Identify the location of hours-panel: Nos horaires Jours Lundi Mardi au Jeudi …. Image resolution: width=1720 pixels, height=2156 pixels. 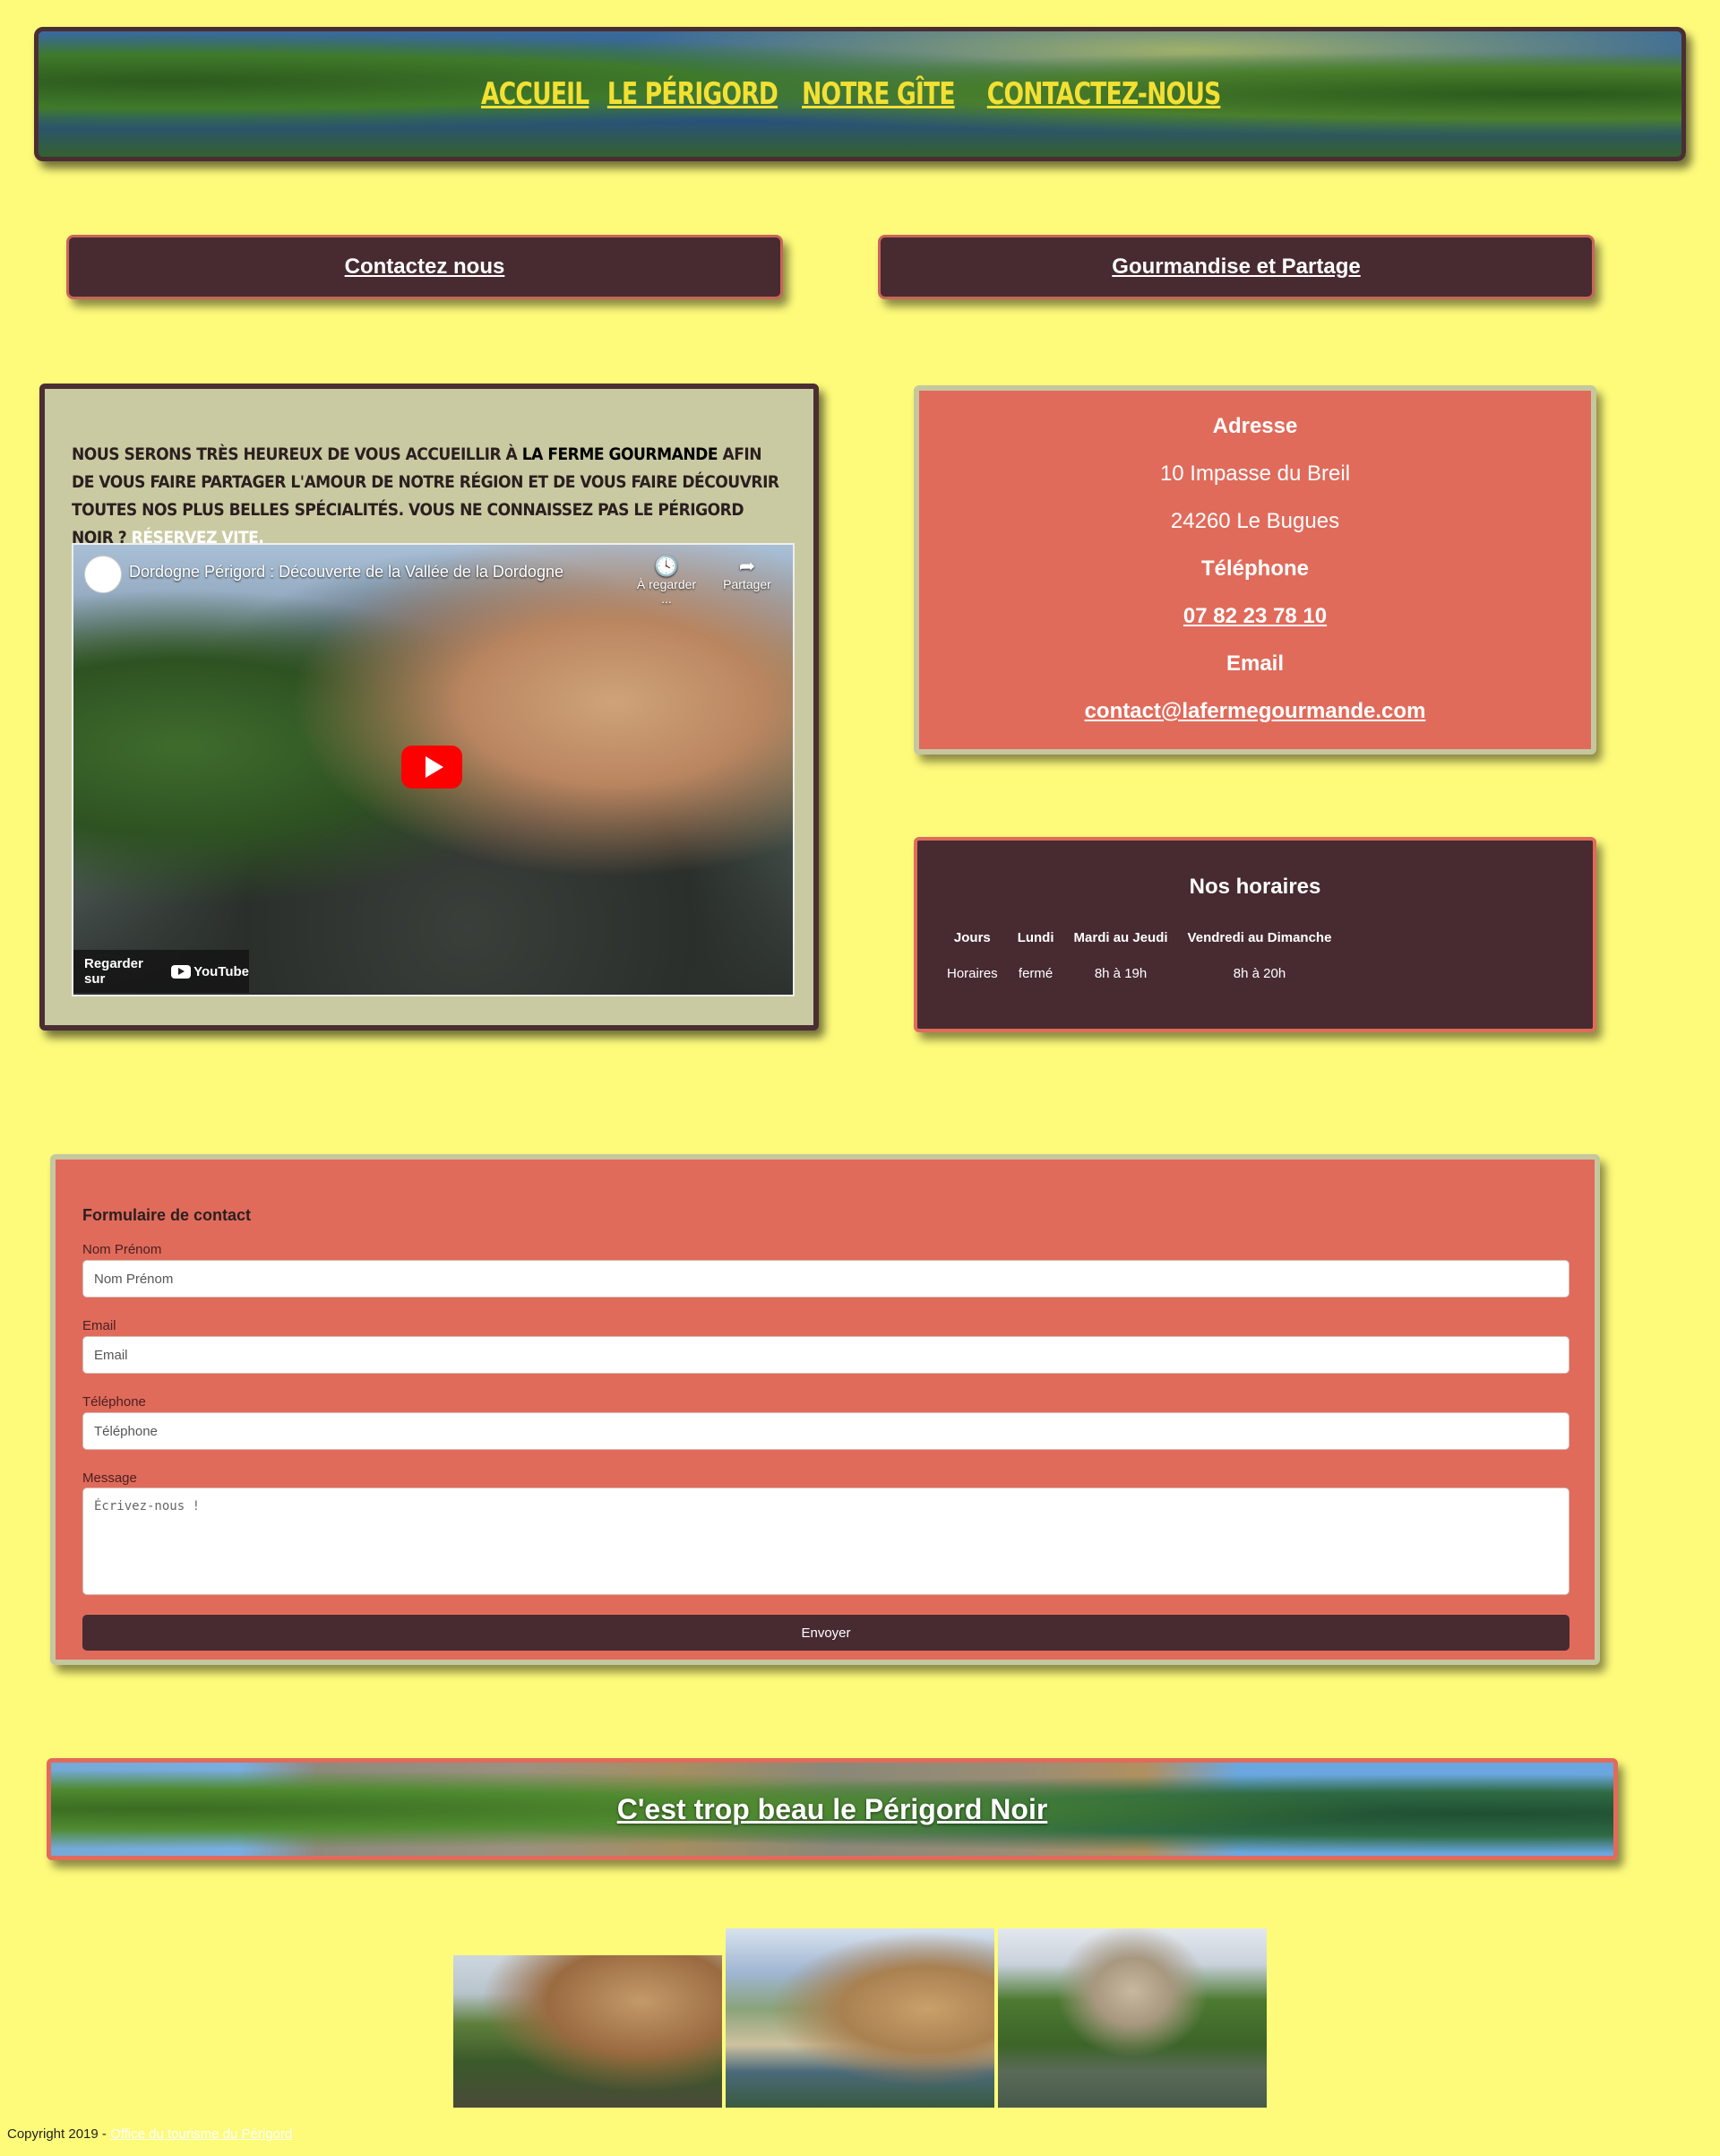
(1255, 934).